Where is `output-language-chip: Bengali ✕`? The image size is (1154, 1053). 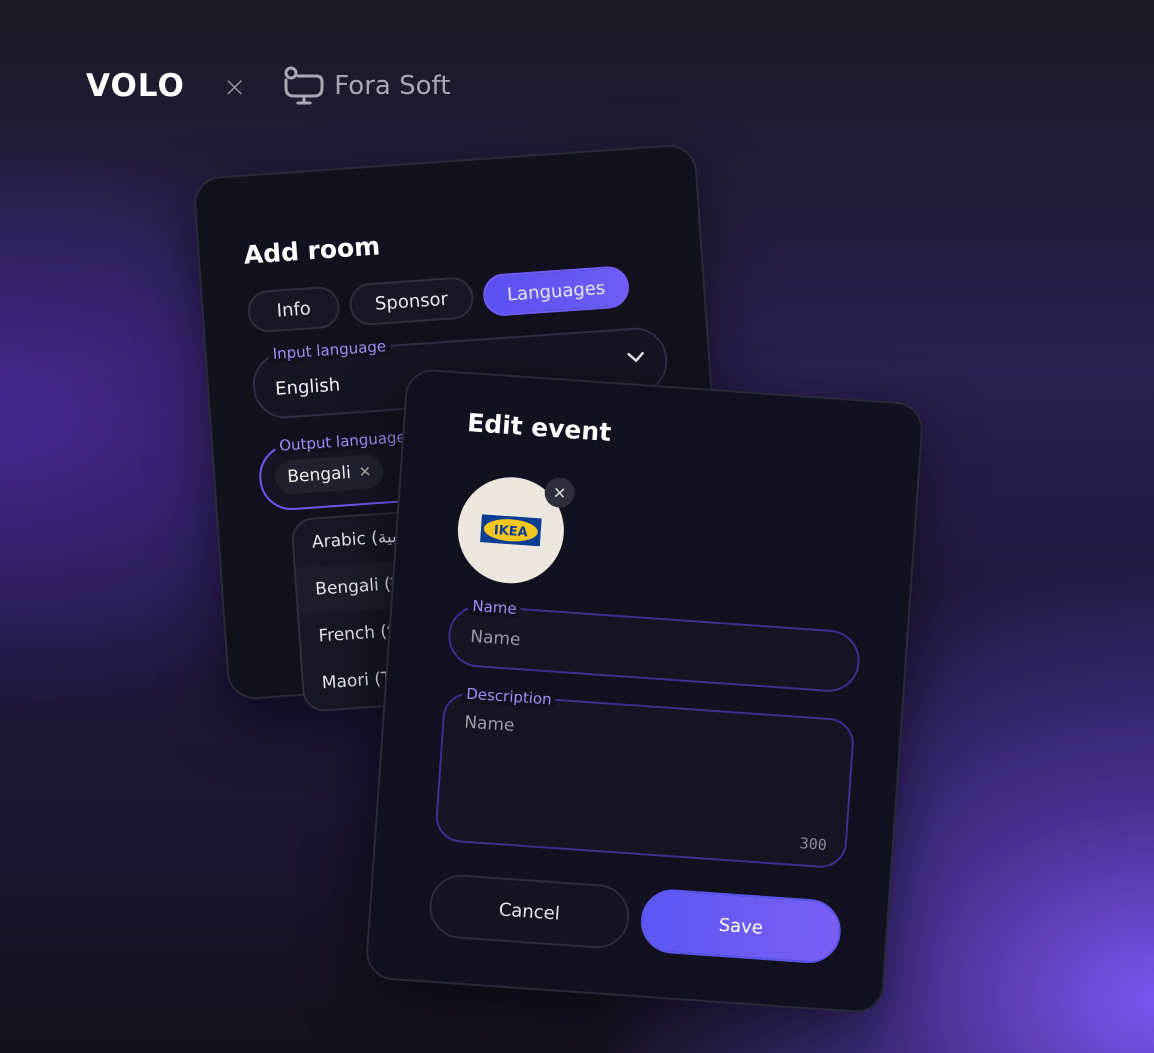
output-language-chip: Bengali ✕ is located at coordinates (329, 474).